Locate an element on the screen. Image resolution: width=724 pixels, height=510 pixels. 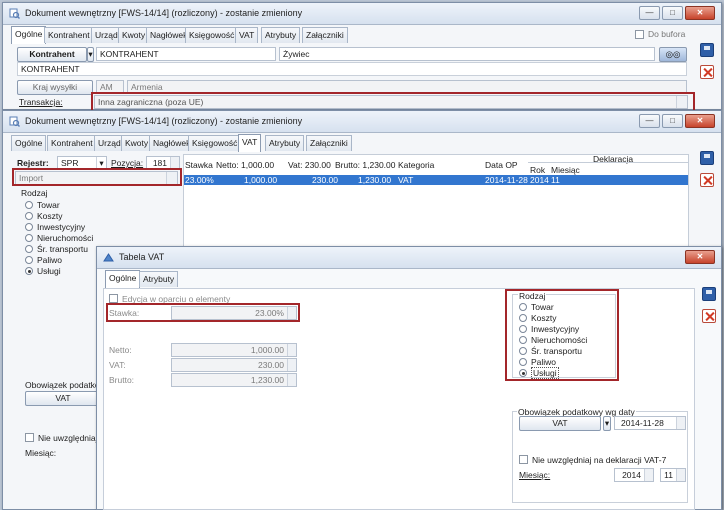
brutto-label: Brutto: is located at coordinates (122, 380).